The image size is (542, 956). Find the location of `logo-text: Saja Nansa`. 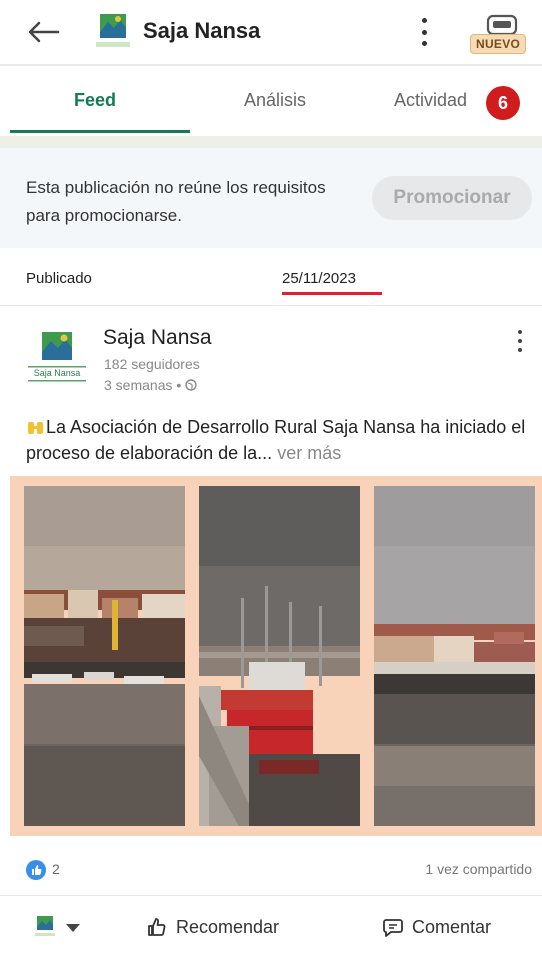

logo-text: Saja Nansa is located at coordinates (57, 373).